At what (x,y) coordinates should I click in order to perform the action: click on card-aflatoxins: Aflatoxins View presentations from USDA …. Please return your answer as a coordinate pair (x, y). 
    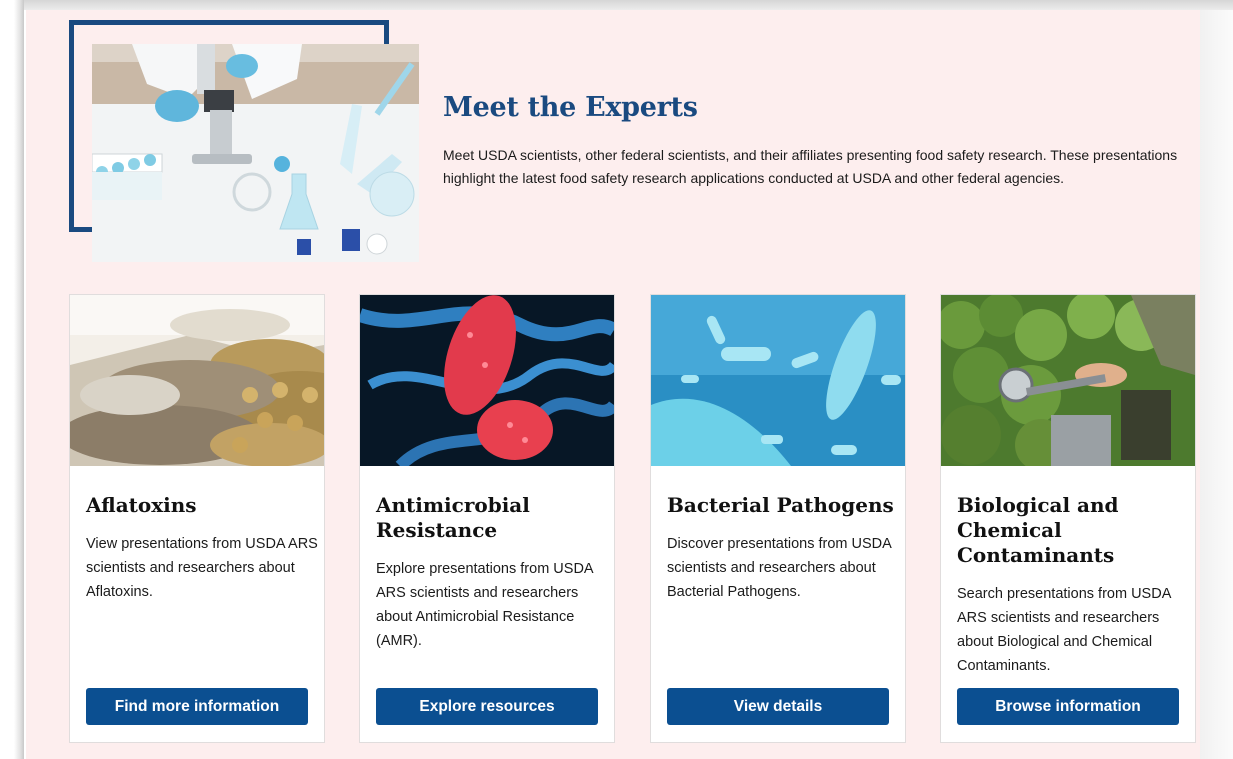
    Looking at the image, I should click on (197, 518).